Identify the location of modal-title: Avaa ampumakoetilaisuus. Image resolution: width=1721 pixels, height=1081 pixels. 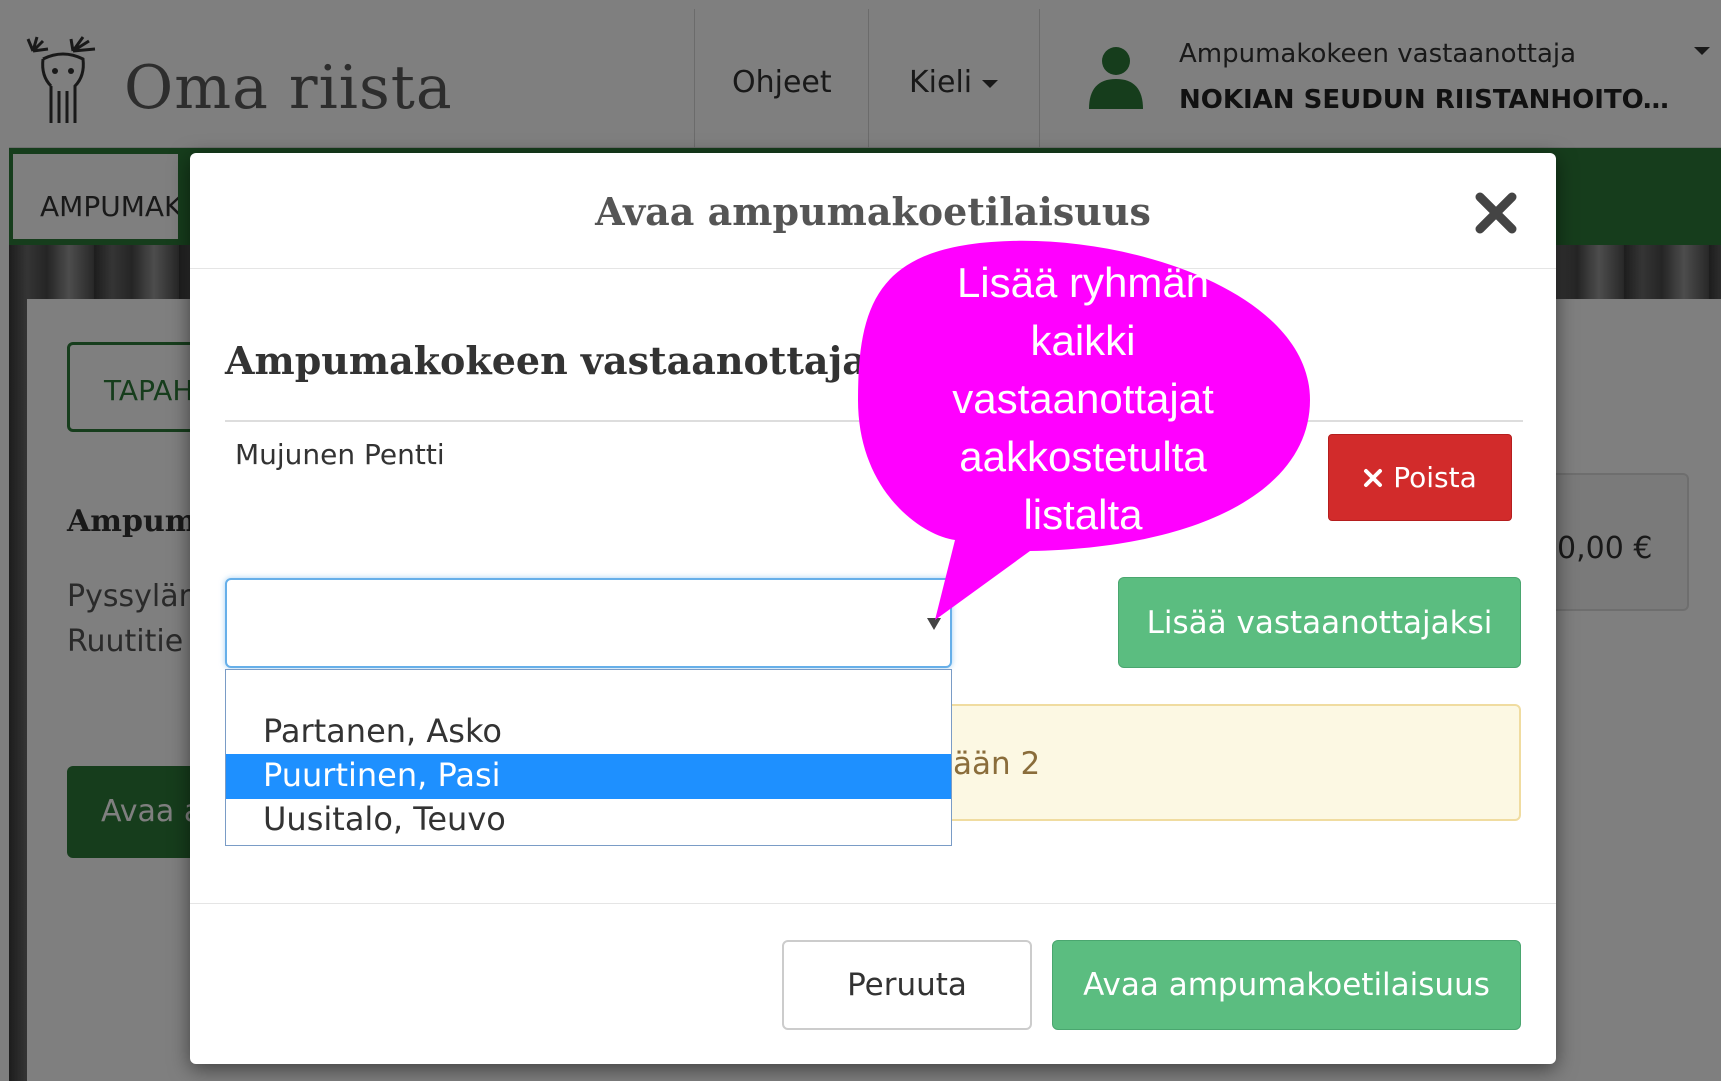
(873, 211).